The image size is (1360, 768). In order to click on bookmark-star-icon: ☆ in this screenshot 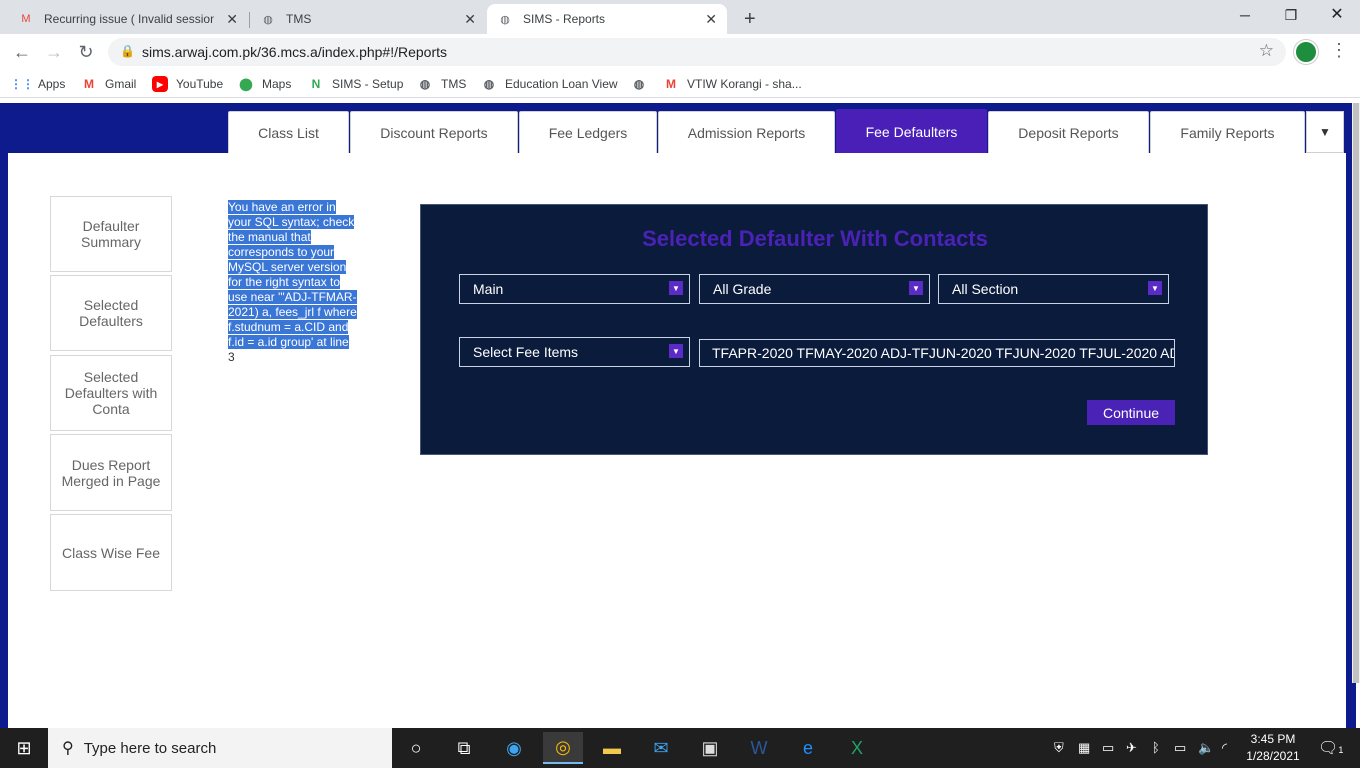, I will do `click(1266, 51)`.